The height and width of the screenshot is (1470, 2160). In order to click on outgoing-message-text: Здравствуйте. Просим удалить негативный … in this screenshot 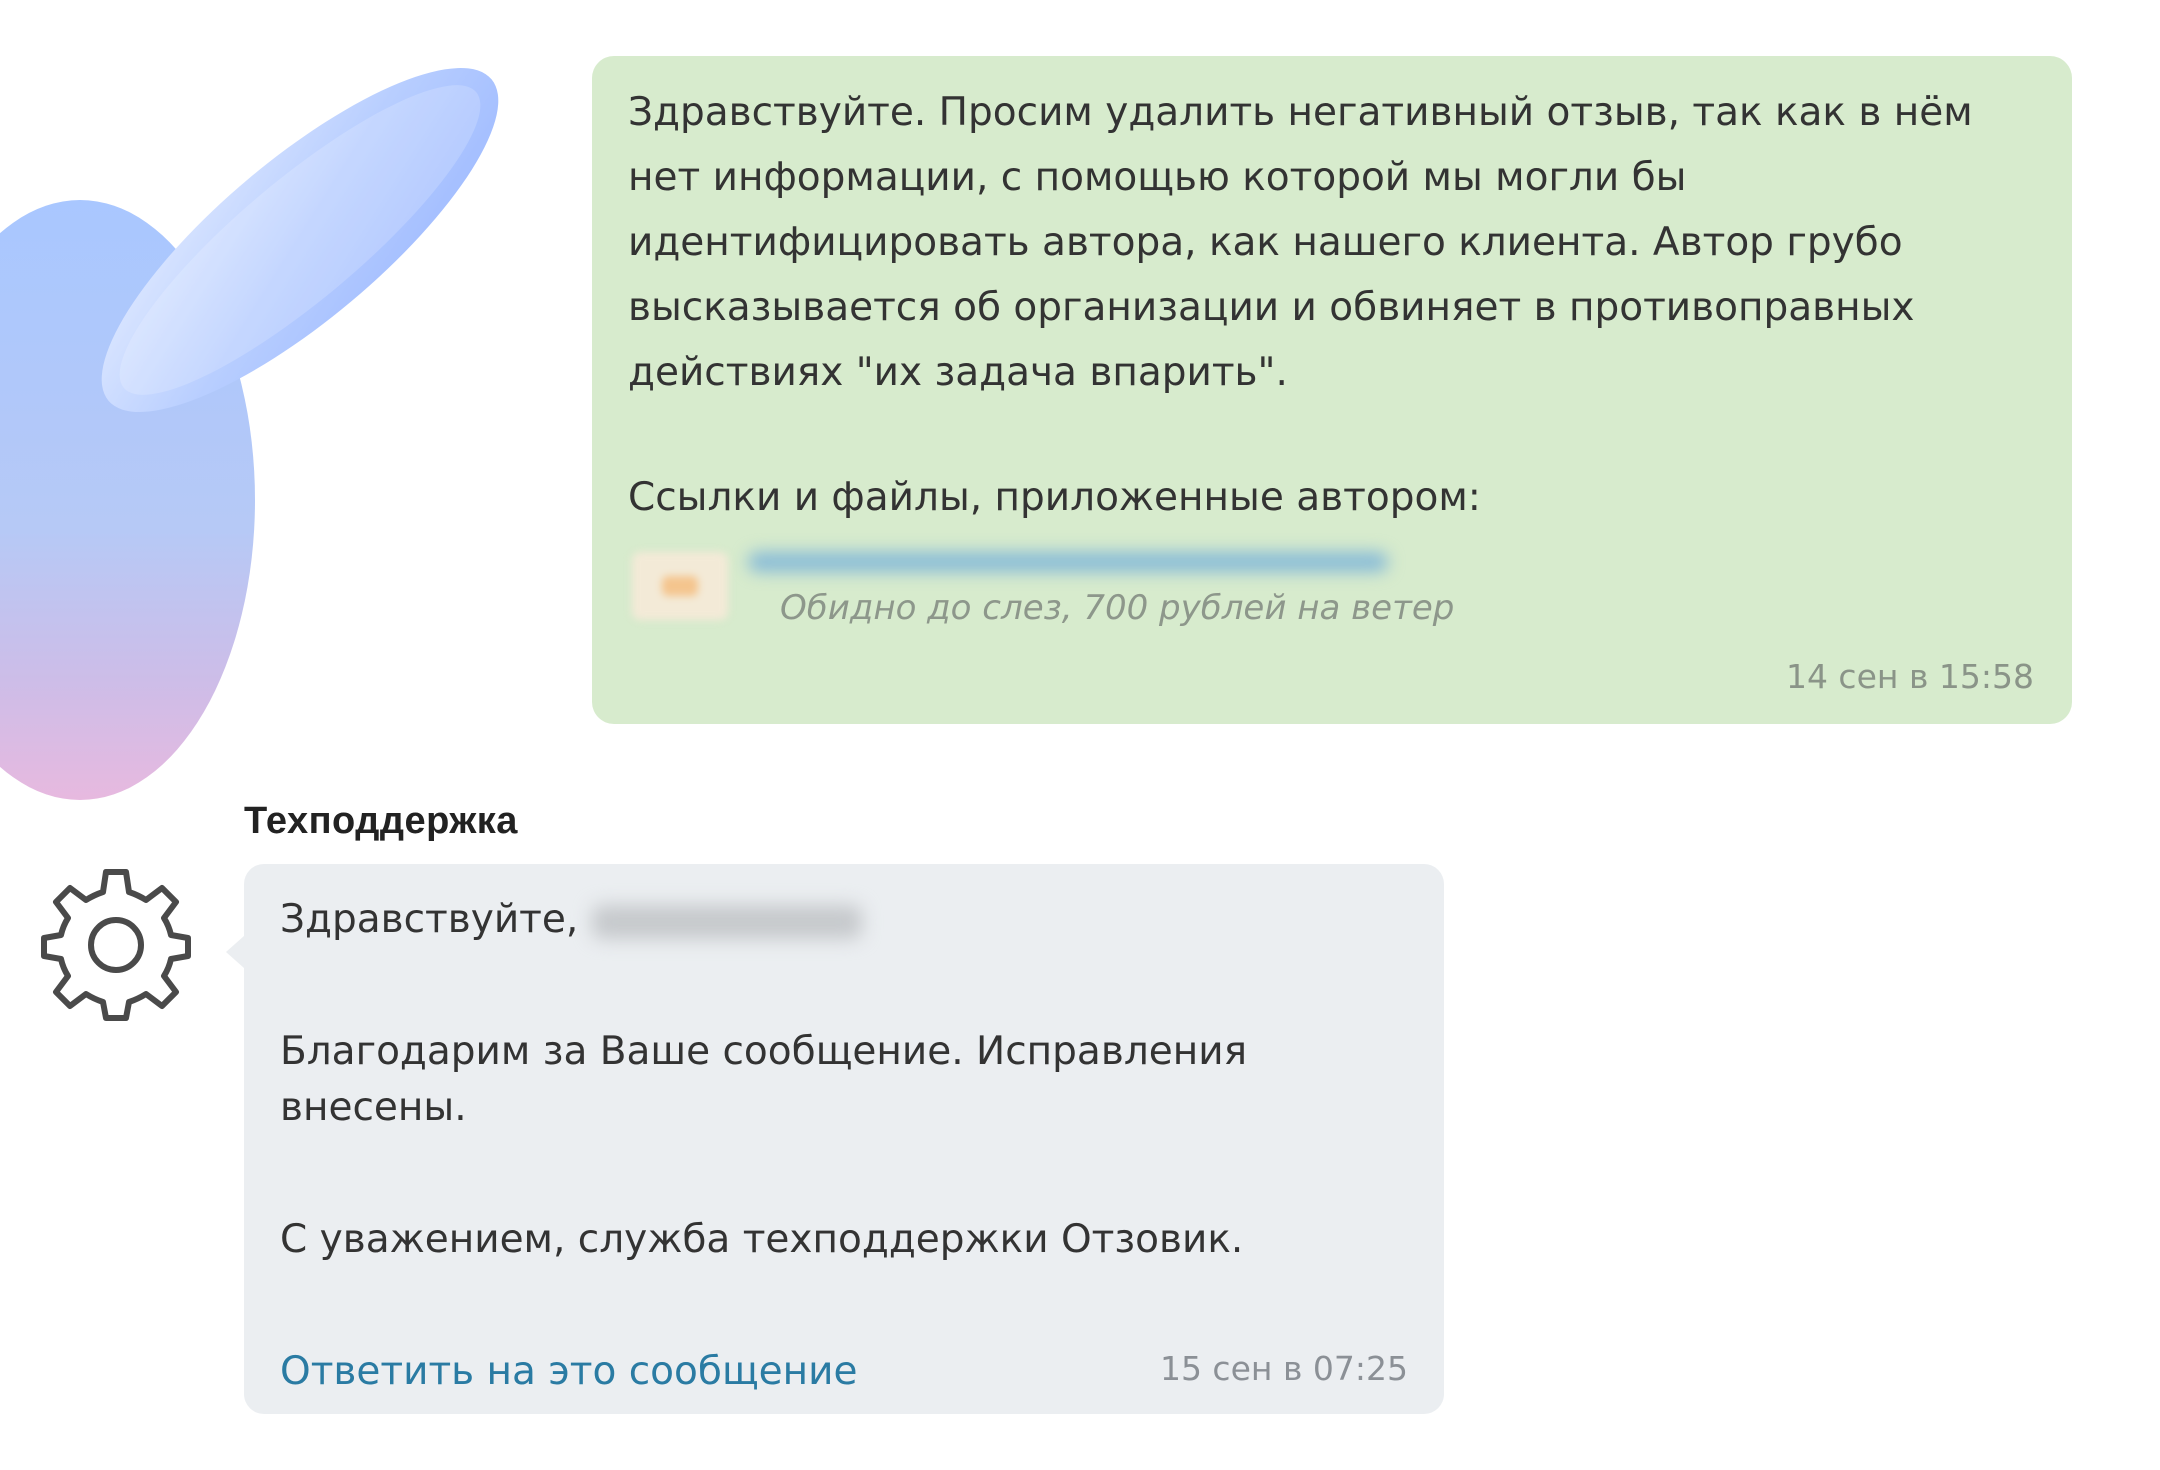, I will do `click(1300, 242)`.